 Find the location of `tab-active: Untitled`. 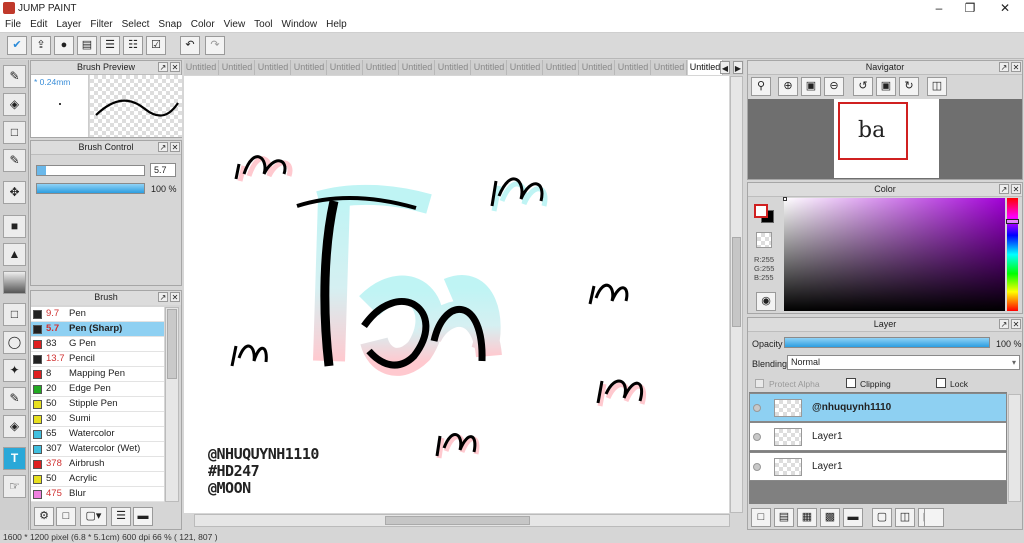

tab-active: Untitled is located at coordinates (705, 67).